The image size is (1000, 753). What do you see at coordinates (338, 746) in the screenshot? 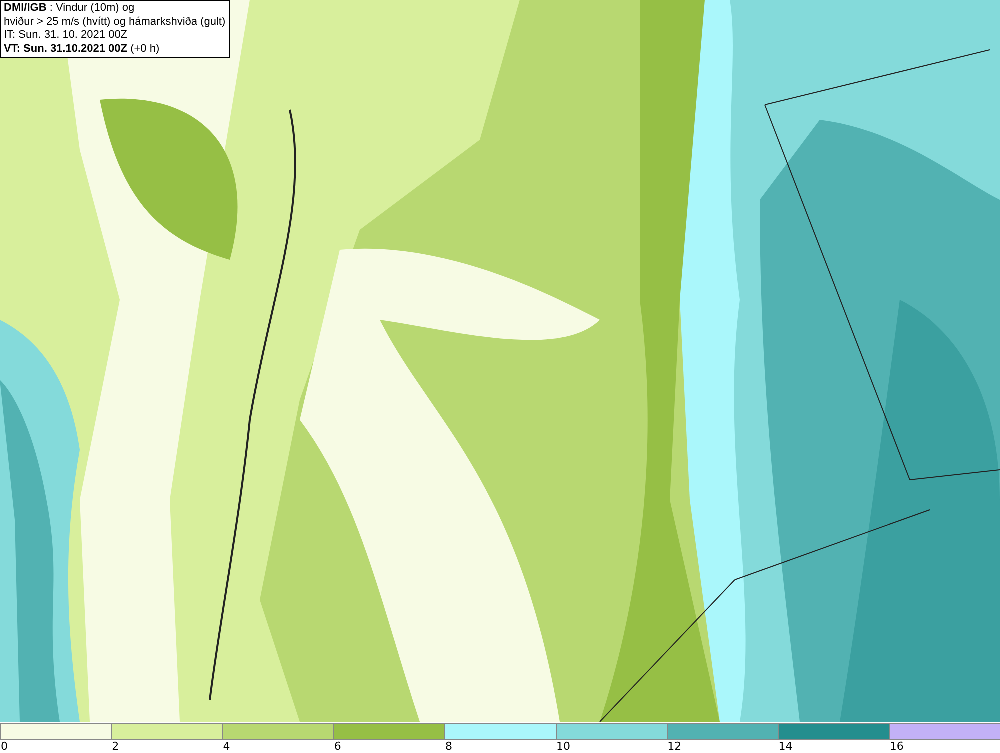
I see `legend-label: 6` at bounding box center [338, 746].